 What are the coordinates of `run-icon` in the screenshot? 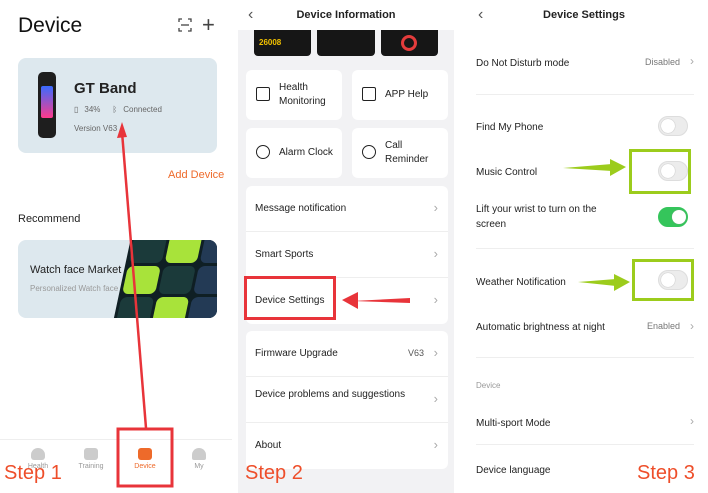 It's located at (91, 454).